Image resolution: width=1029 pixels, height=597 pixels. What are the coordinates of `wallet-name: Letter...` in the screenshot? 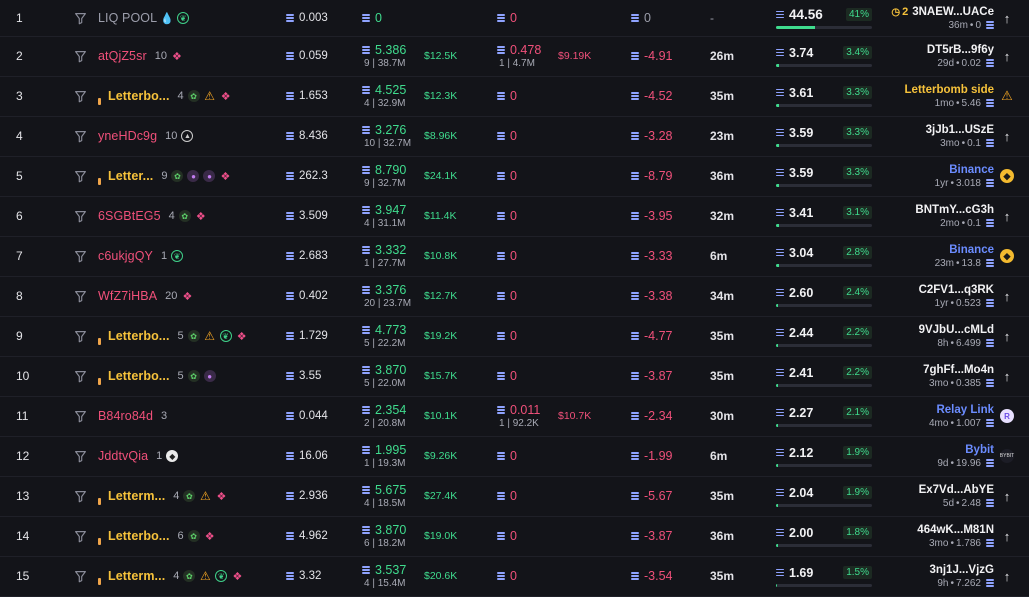 It's located at (130, 176).